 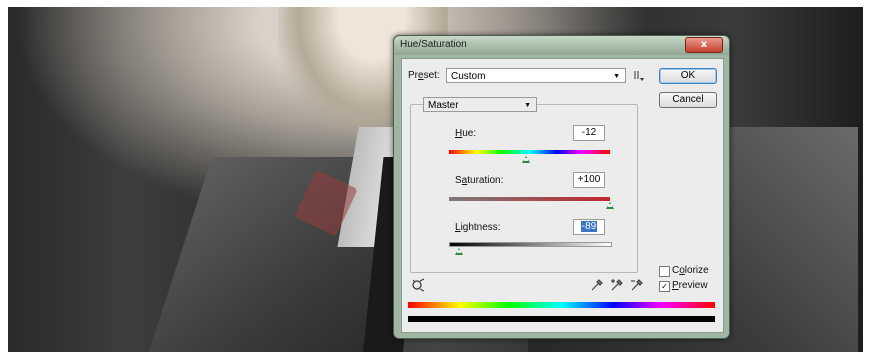 What do you see at coordinates (664, 271) in the screenshot?
I see `colorize-checkbox` at bounding box center [664, 271].